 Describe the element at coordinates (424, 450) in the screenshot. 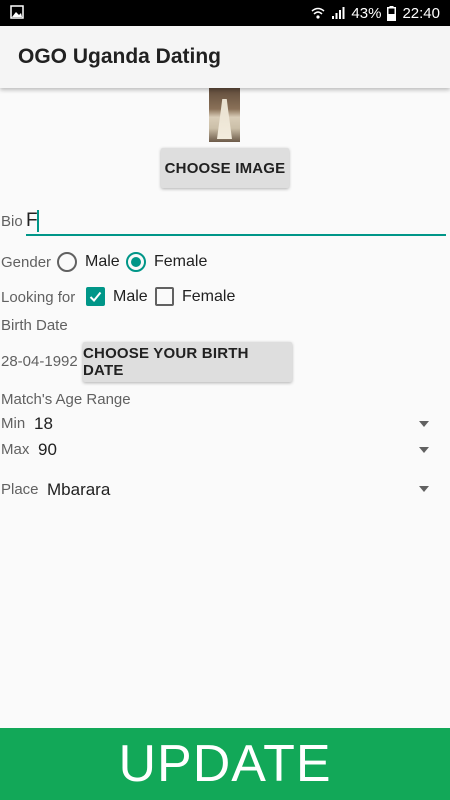

I see `max-age-dropdown-arrow-icon` at that location.